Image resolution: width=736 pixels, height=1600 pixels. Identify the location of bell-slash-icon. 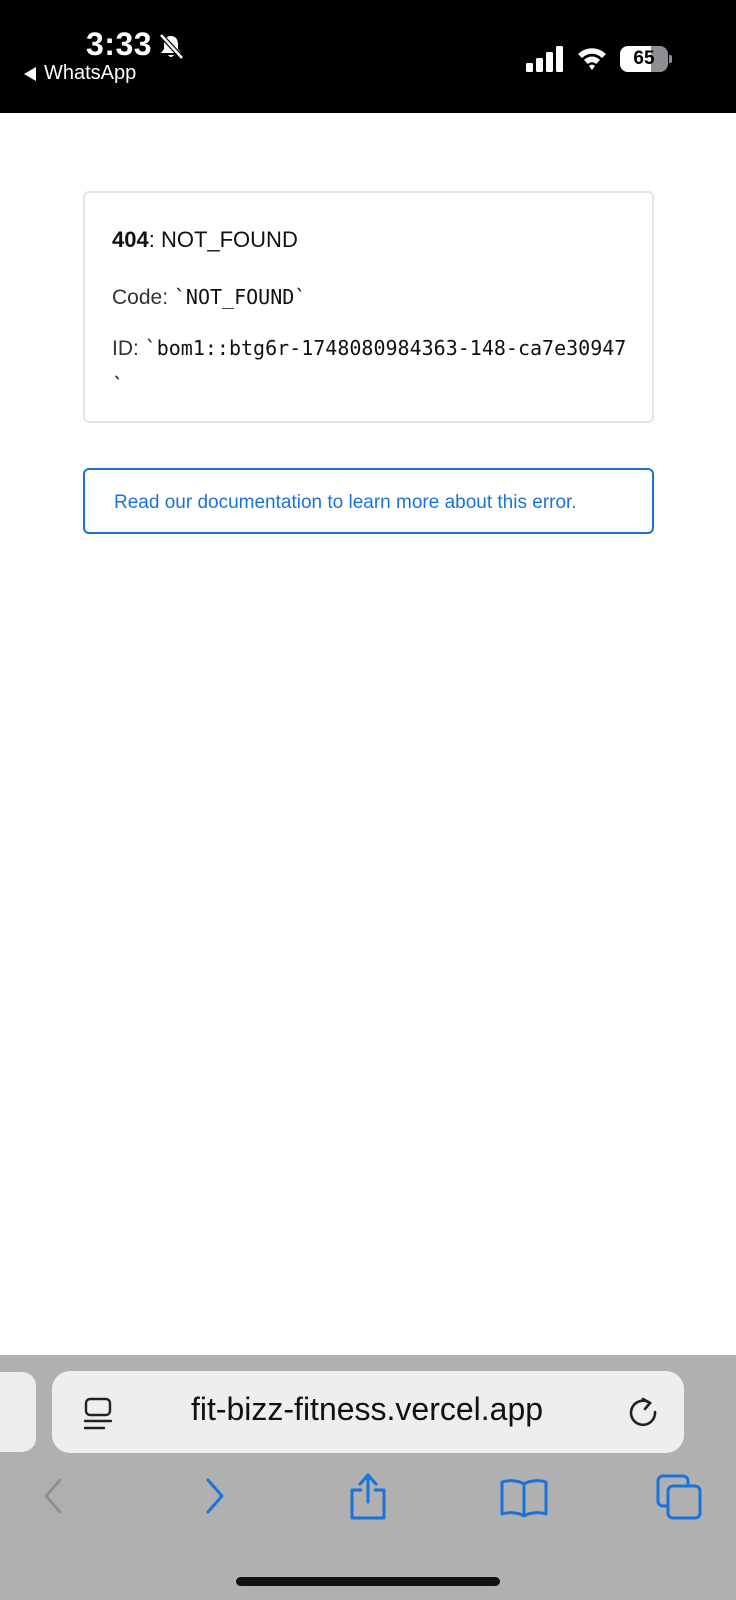
(171, 46).